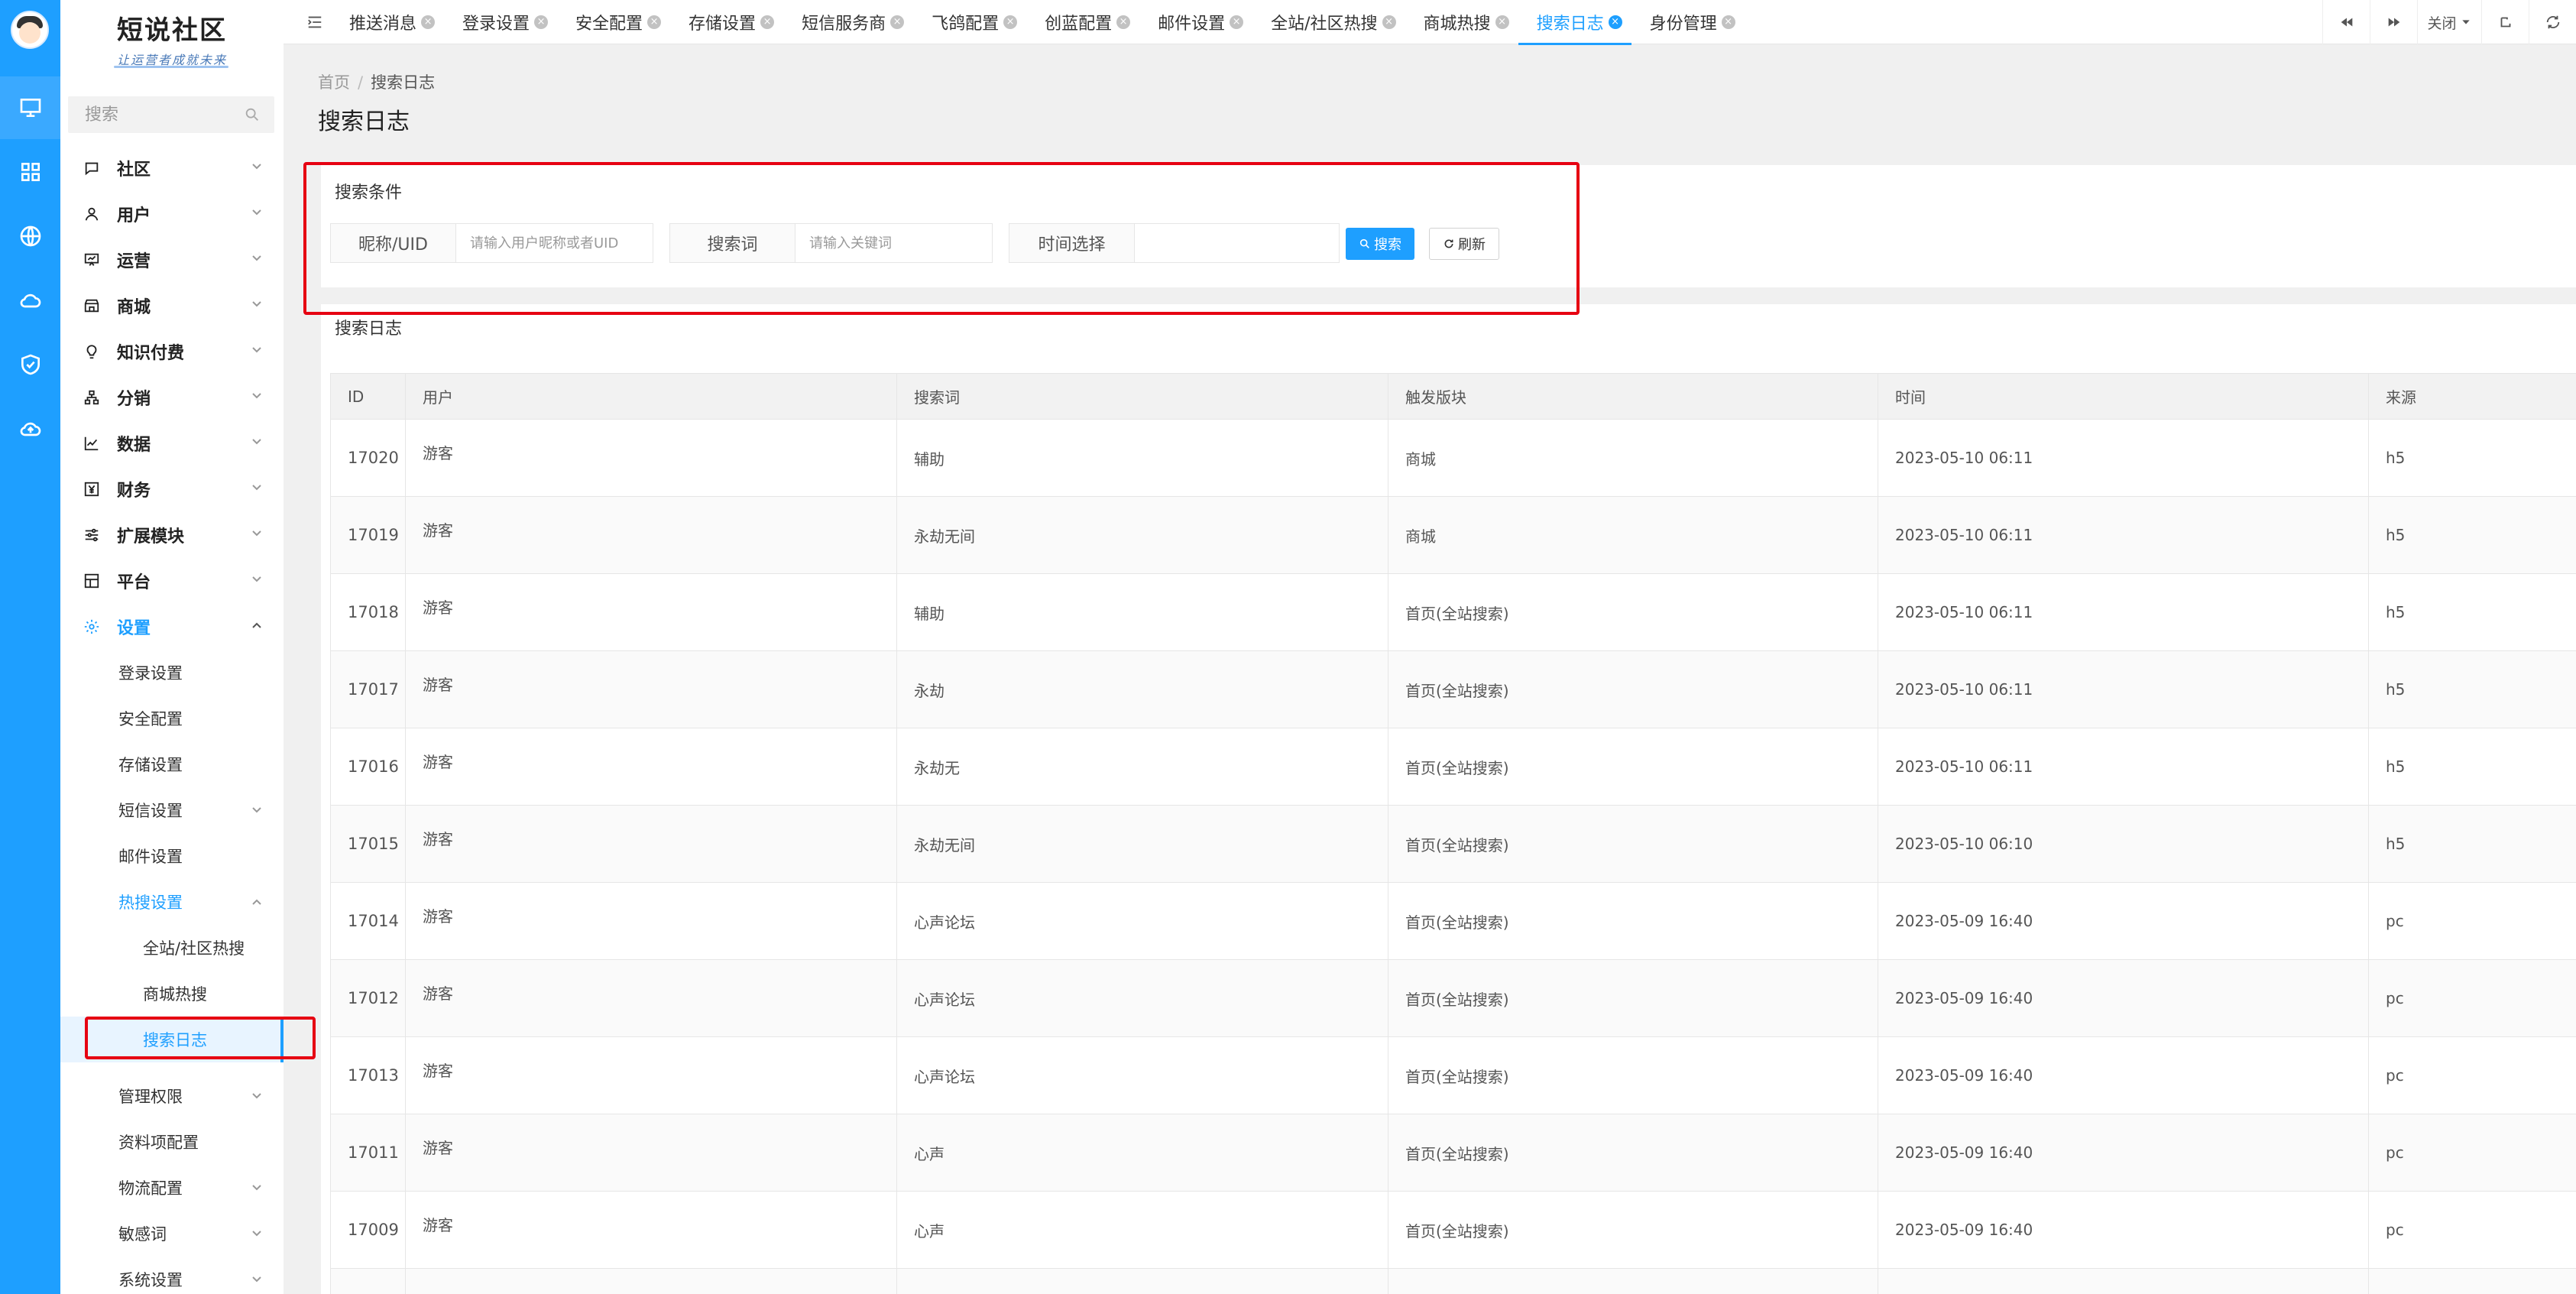 Image resolution: width=2576 pixels, height=1294 pixels. I want to click on cell-keyword: 心声, so click(1142, 1230).